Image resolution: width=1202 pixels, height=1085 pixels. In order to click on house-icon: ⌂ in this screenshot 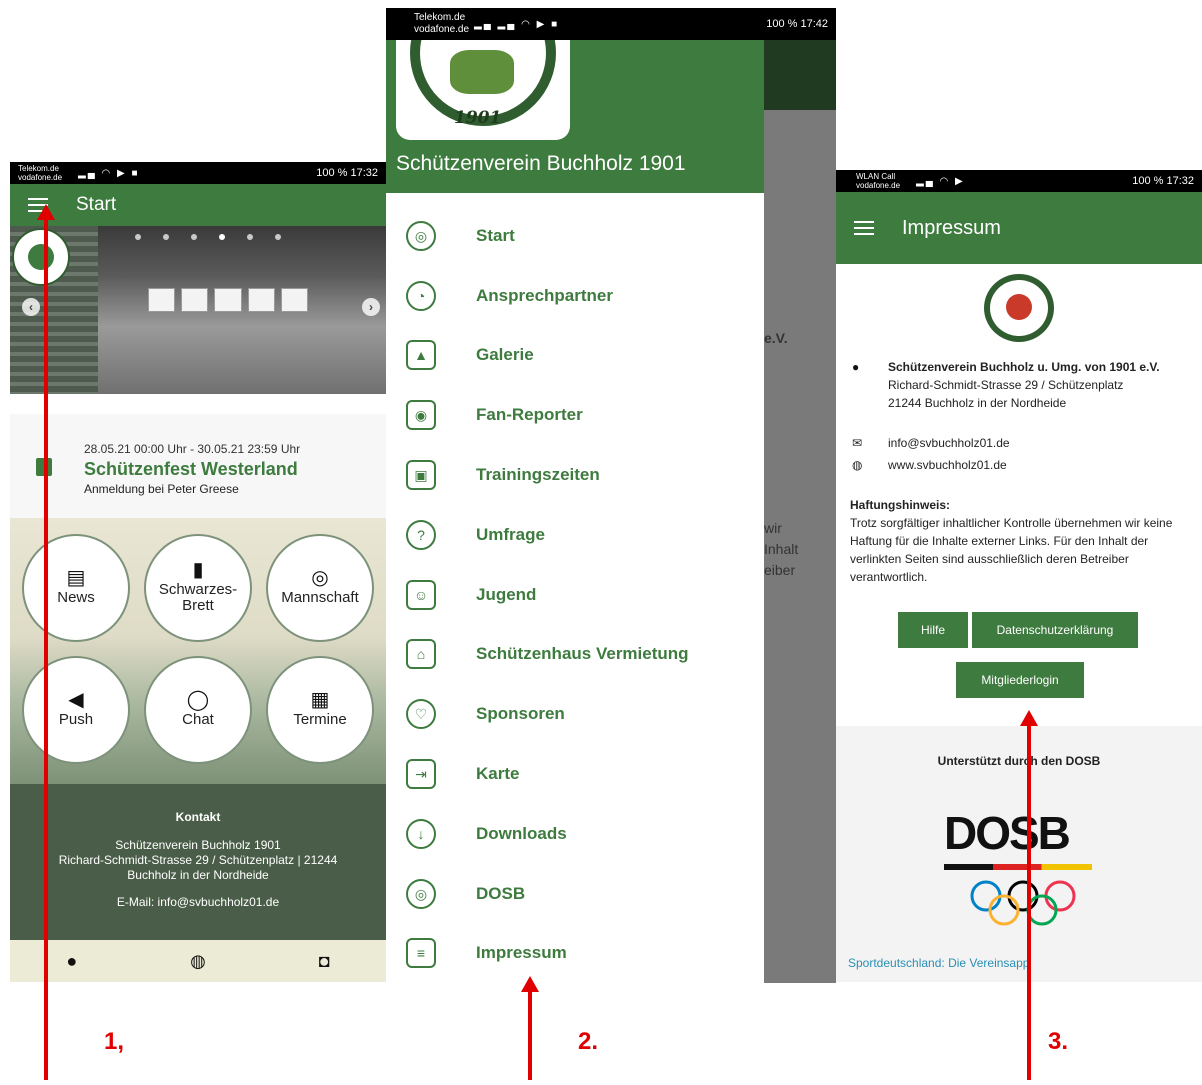, I will do `click(421, 654)`.